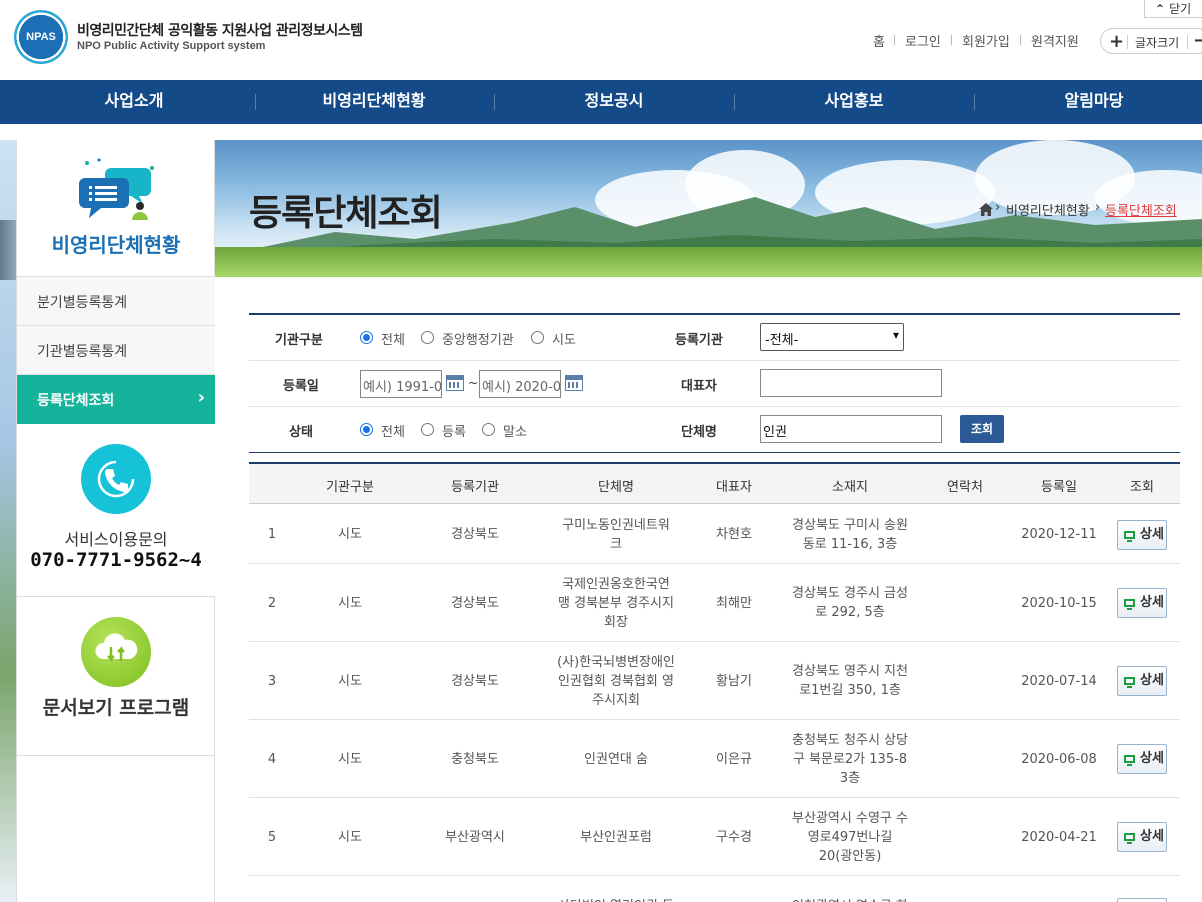 Image resolution: width=1202 pixels, height=902 pixels. I want to click on rep-input, so click(851, 383).